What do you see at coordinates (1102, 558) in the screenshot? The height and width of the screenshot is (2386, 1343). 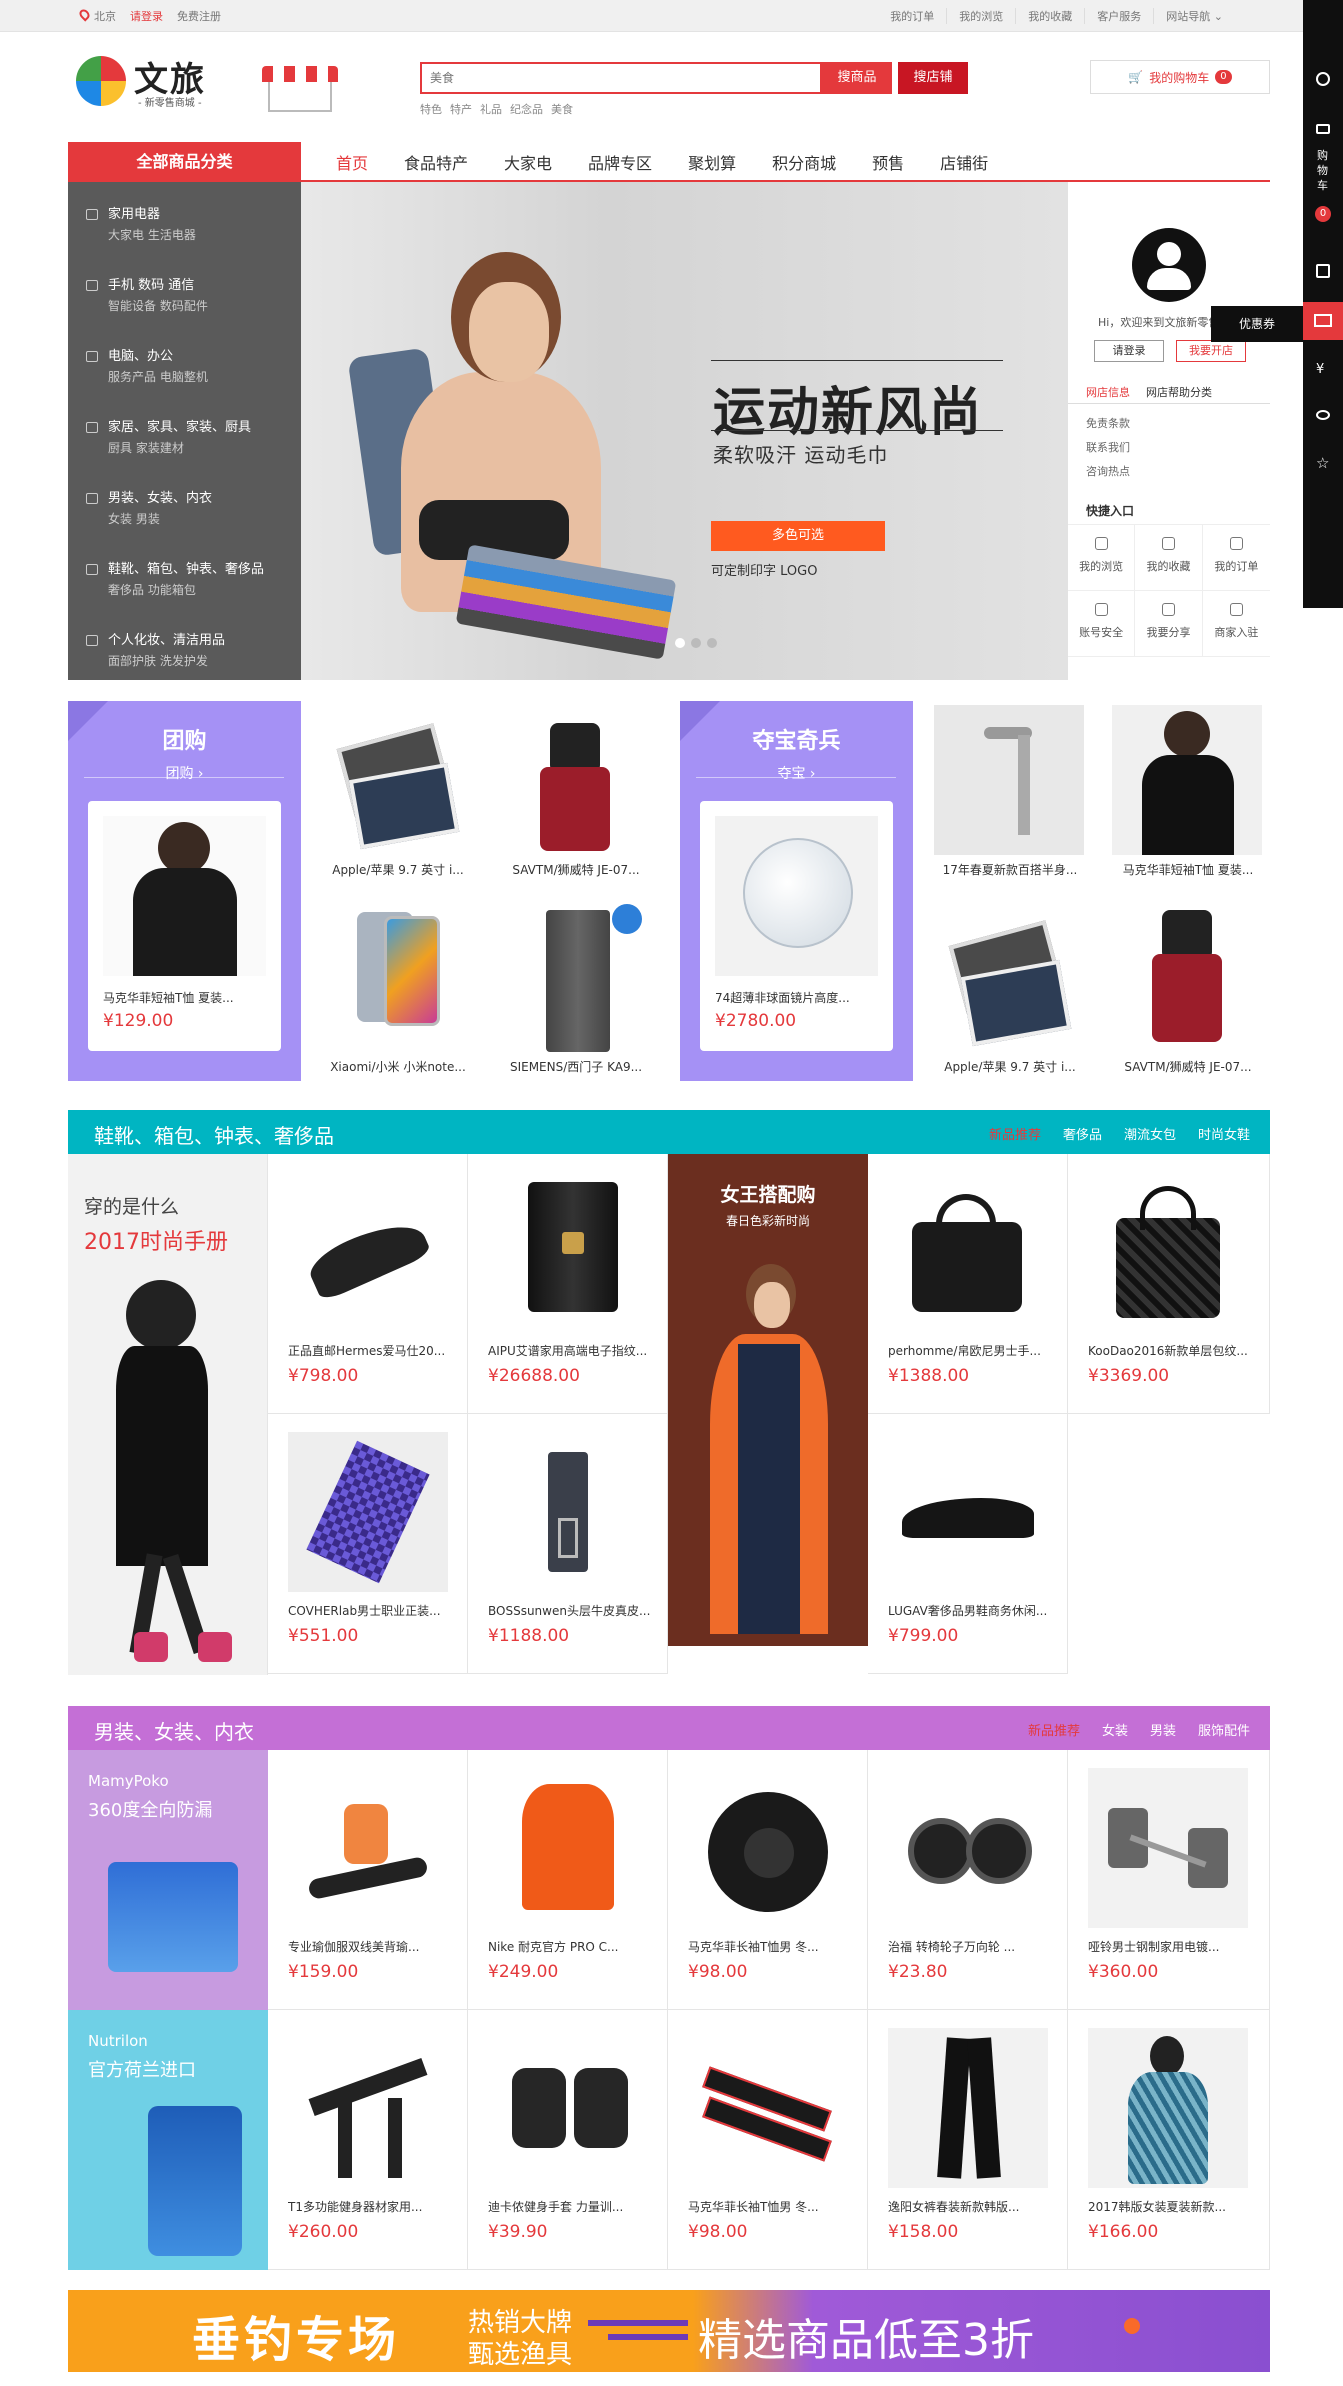 I see `quick-history: 我的浏览` at bounding box center [1102, 558].